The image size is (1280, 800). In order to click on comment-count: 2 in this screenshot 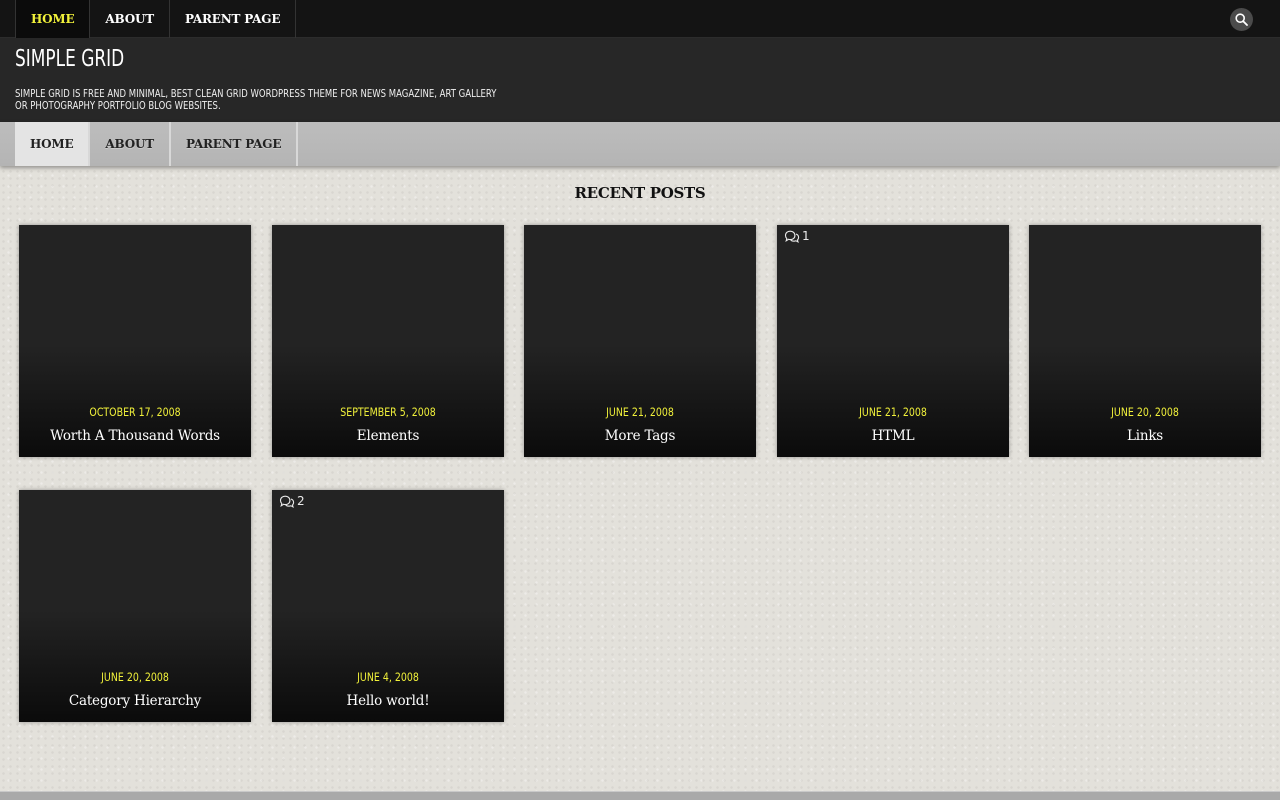, I will do `click(292, 501)`.